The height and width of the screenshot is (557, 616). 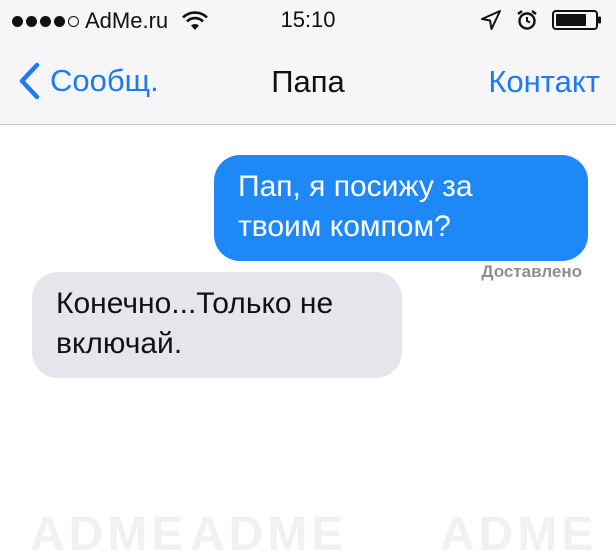 What do you see at coordinates (541, 20) in the screenshot?
I see `status-right` at bounding box center [541, 20].